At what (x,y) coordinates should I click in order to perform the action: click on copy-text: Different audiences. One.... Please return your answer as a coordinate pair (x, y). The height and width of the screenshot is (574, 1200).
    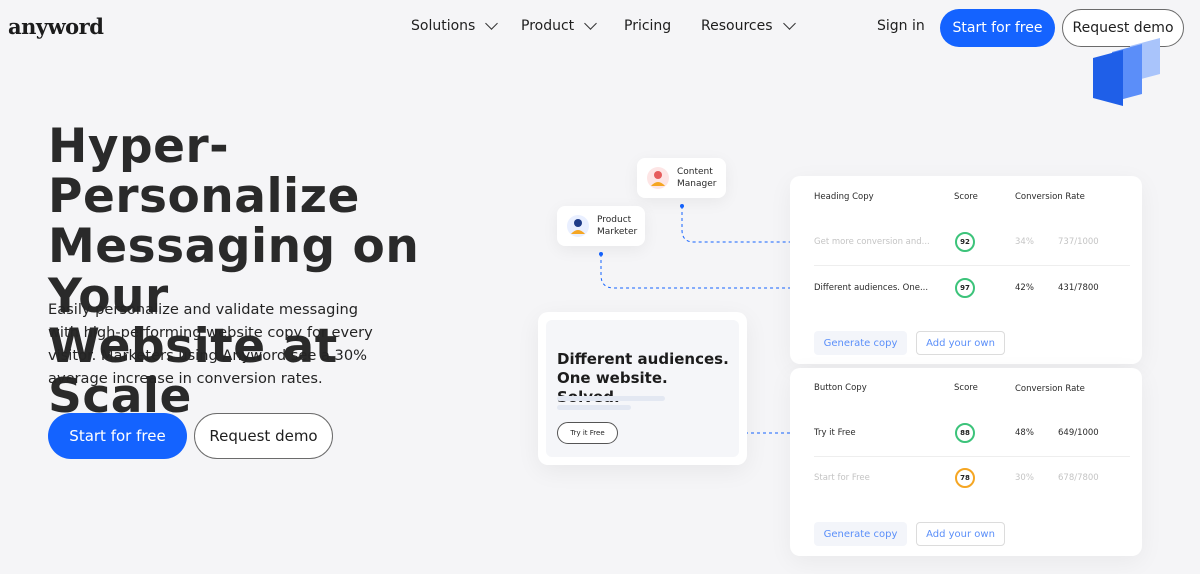
    Looking at the image, I should click on (871, 288).